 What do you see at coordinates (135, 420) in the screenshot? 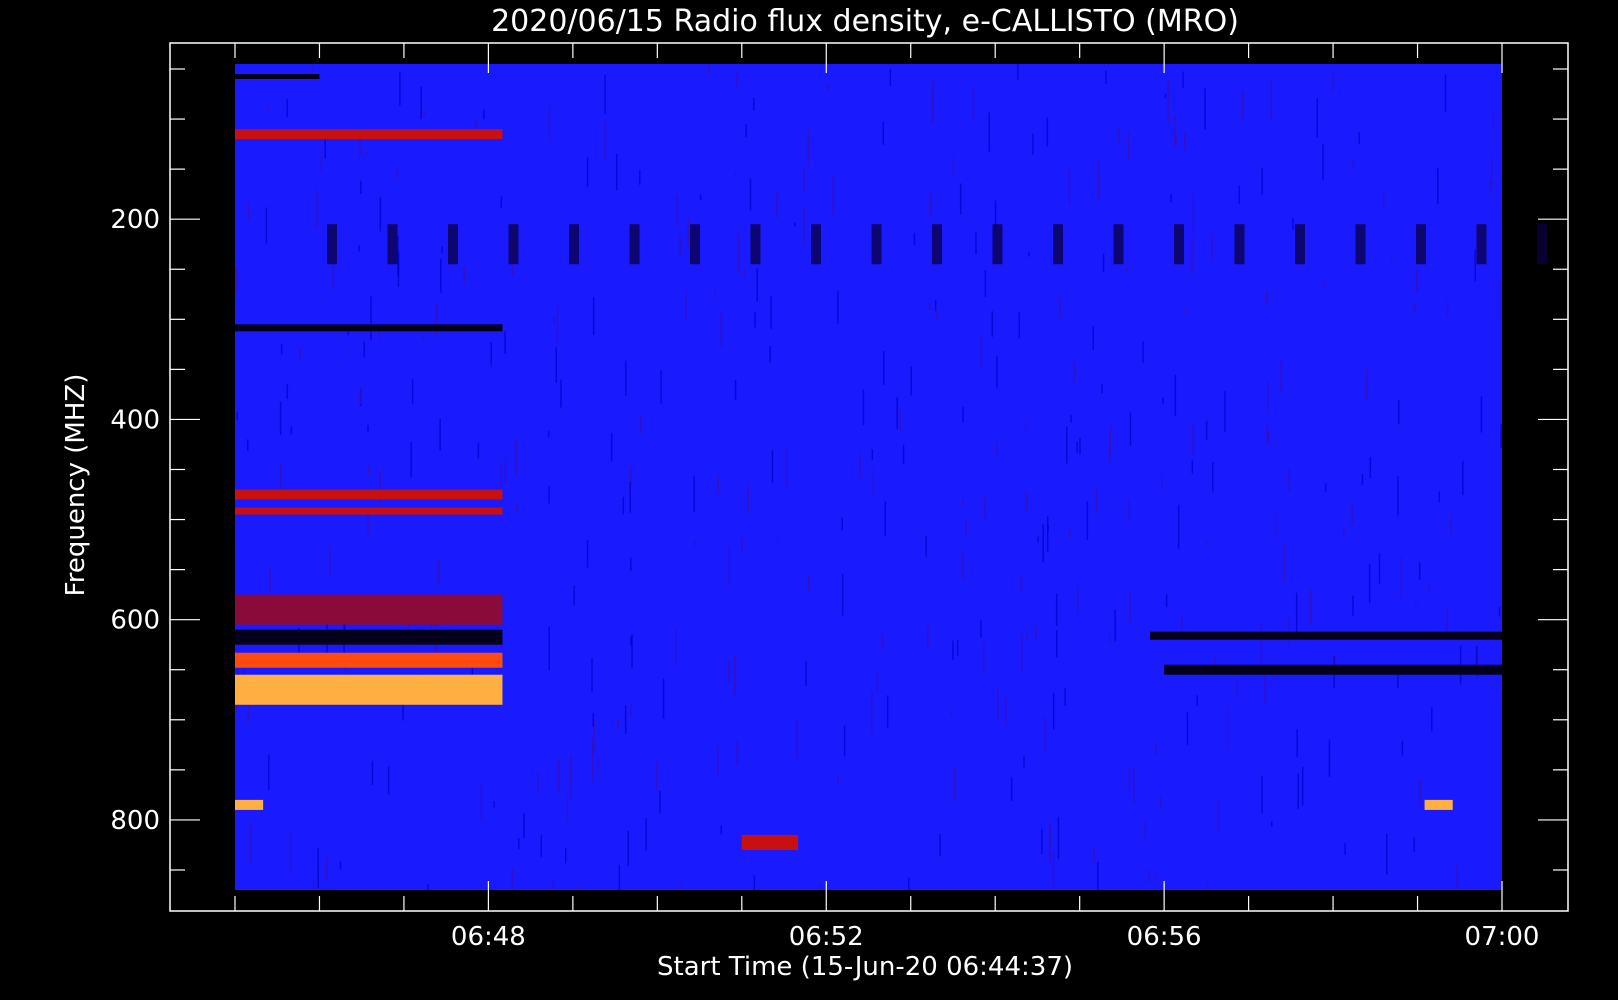
I see `y-tick-label: 400` at bounding box center [135, 420].